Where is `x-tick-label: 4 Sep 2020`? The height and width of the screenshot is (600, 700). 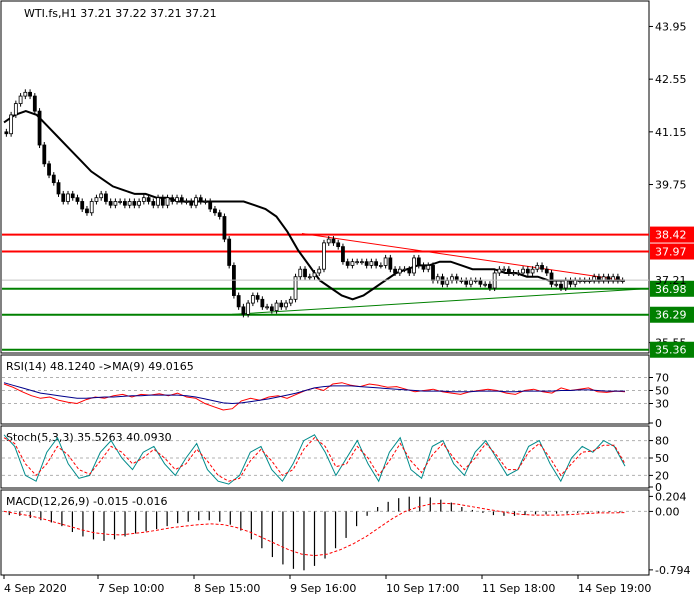 x-tick-label: 4 Sep 2020 is located at coordinates (35, 588).